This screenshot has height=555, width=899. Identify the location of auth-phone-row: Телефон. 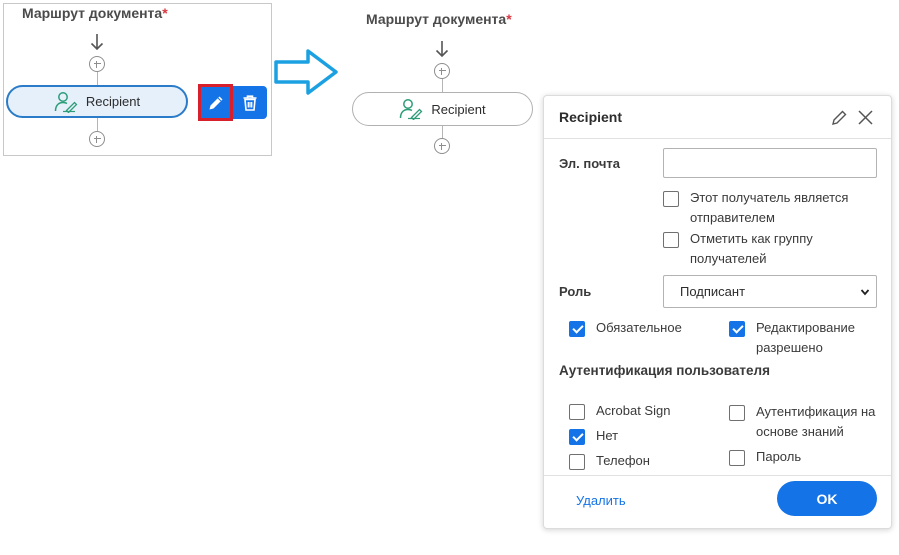
(609, 462).